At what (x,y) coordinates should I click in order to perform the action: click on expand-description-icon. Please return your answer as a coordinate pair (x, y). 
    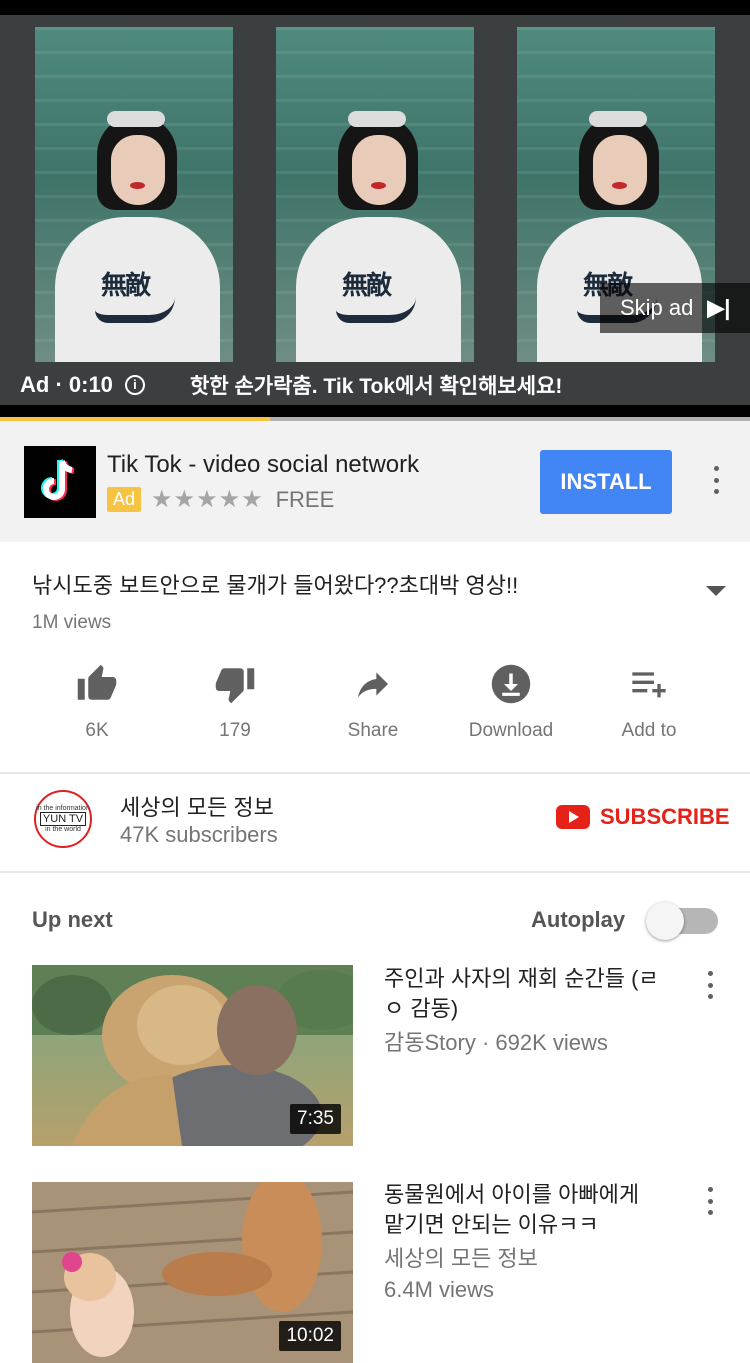
    Looking at the image, I should click on (716, 591).